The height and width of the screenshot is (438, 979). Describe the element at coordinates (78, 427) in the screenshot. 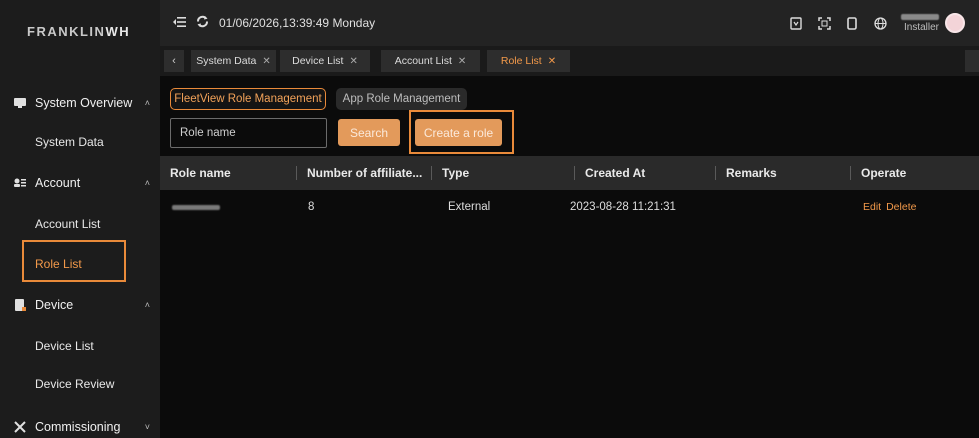

I see `sidebar-group-label: Commissioning` at that location.